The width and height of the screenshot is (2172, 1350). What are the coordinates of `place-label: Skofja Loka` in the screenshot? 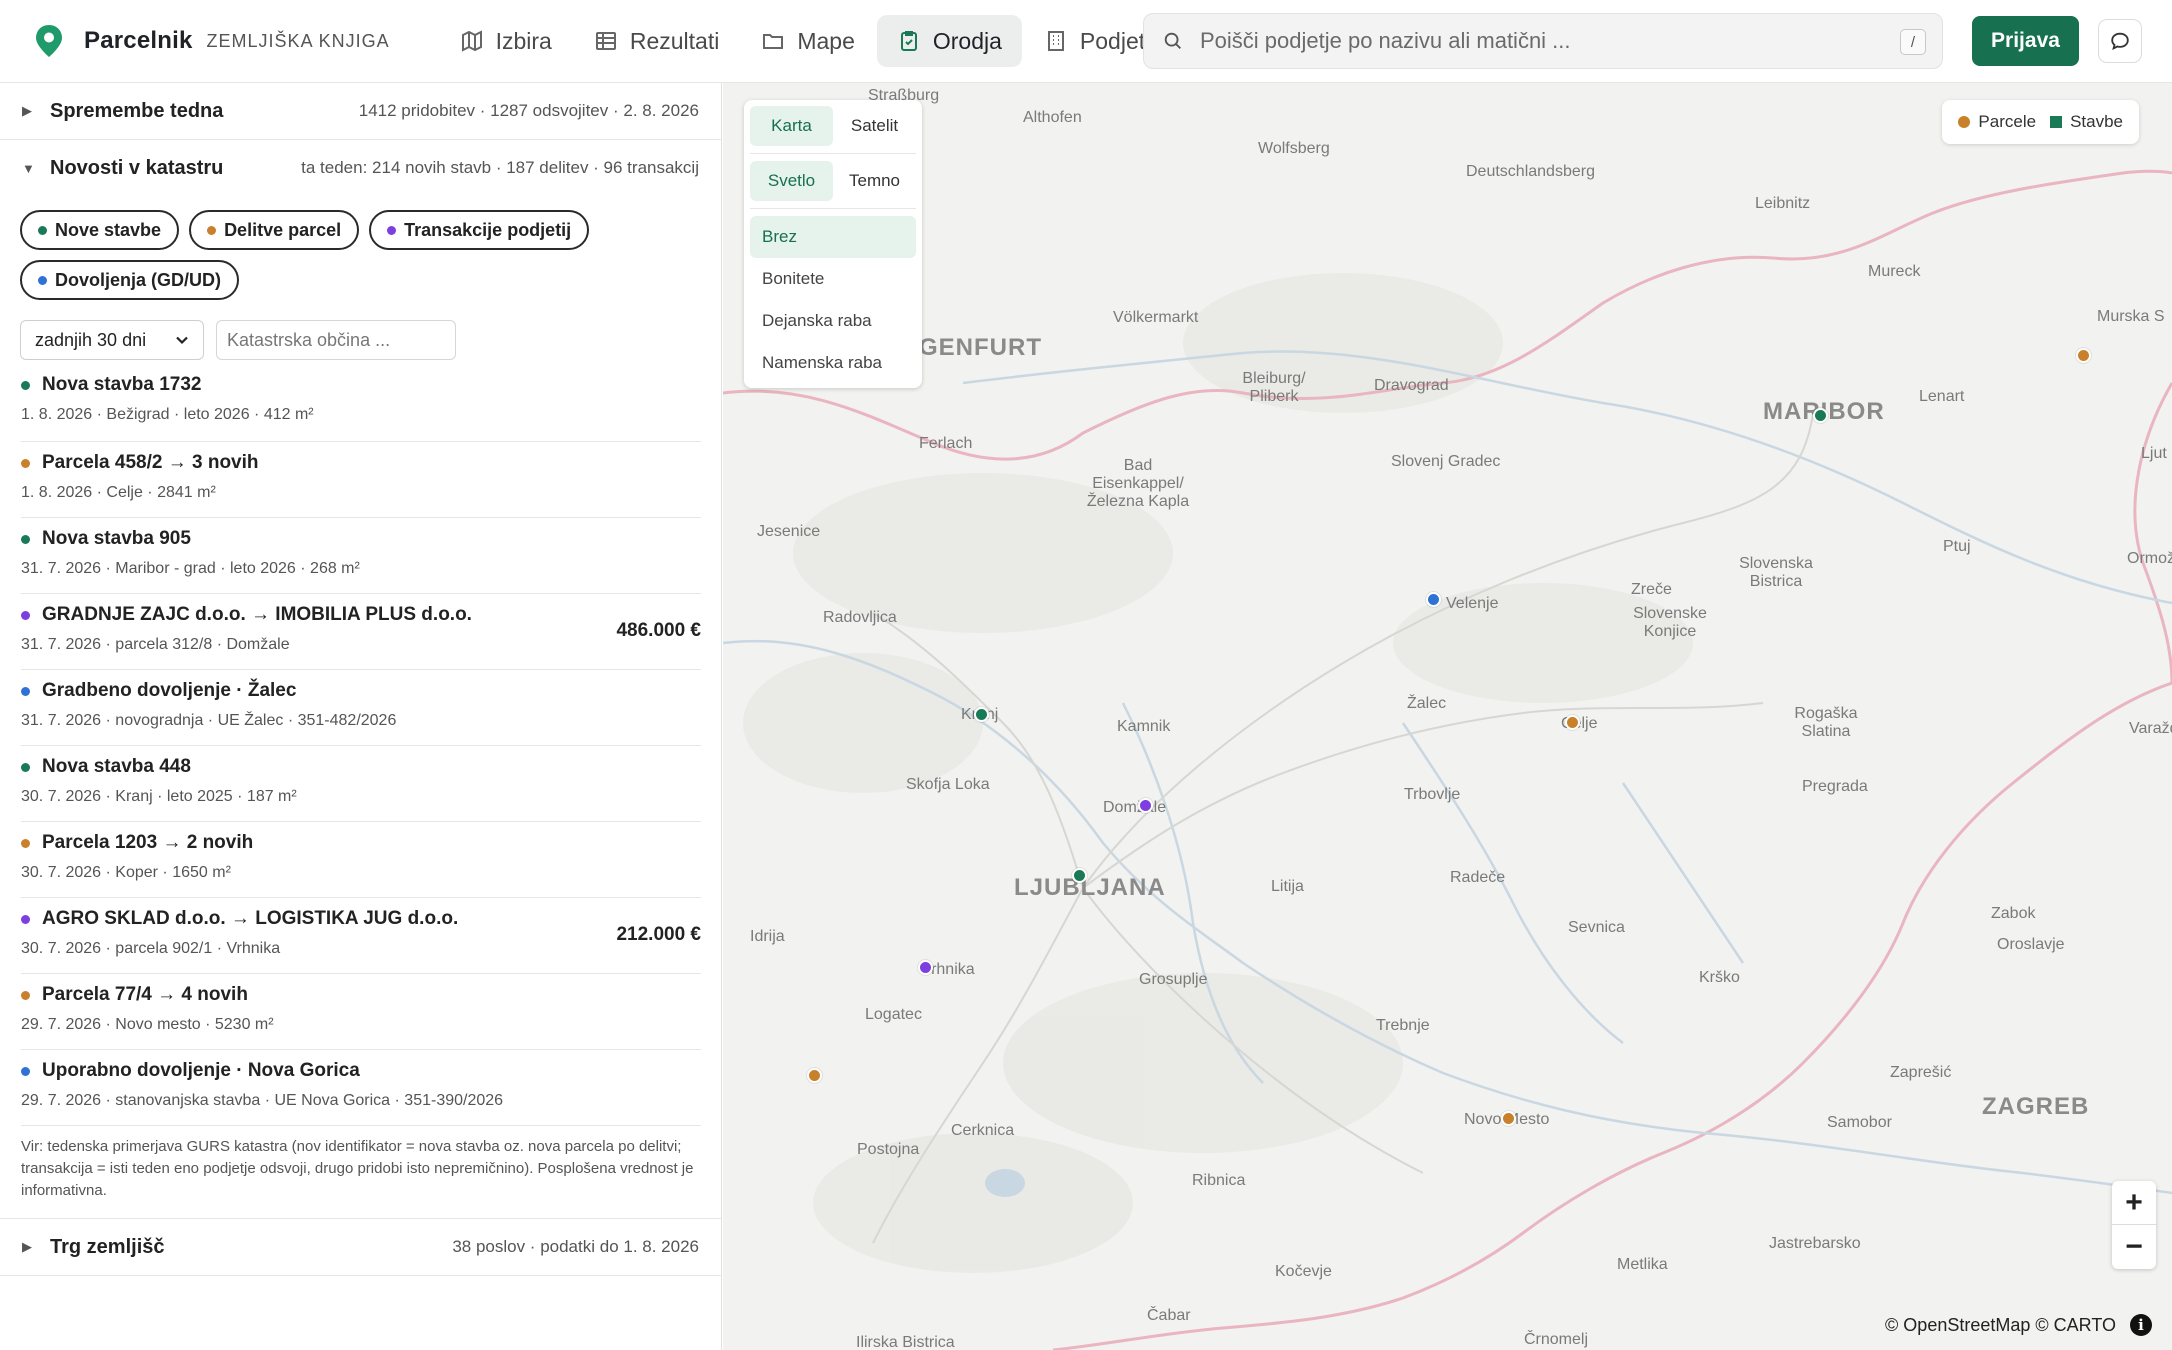 It's located at (948, 784).